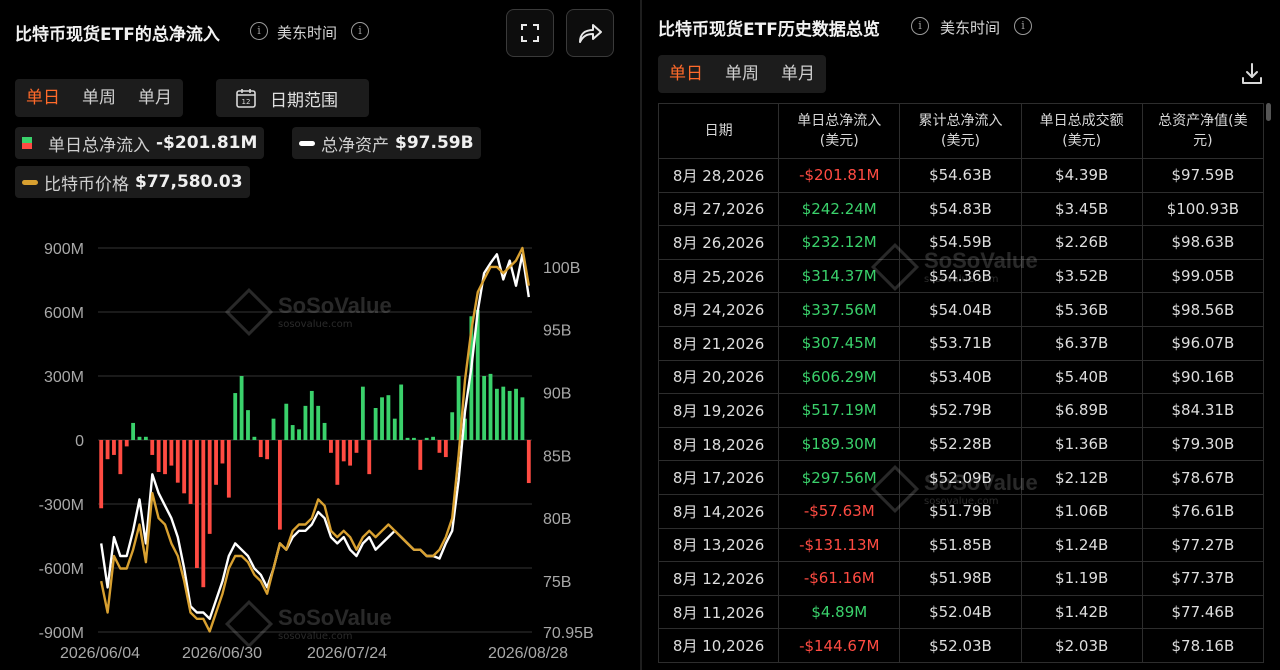  I want to click on table-row: 8月 10,2026 -$144.67M $52.03B $2.03B $78.16B, so click(961, 645).